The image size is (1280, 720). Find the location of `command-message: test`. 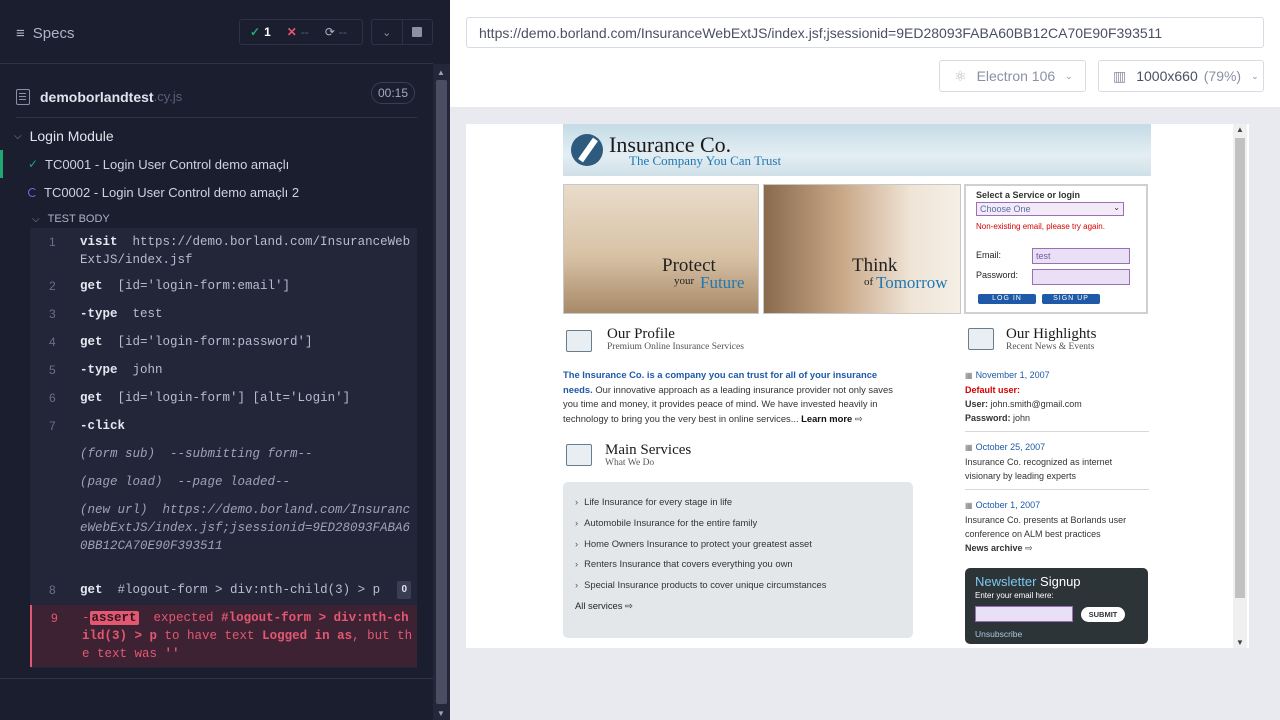

command-message: test is located at coordinates (147, 314).